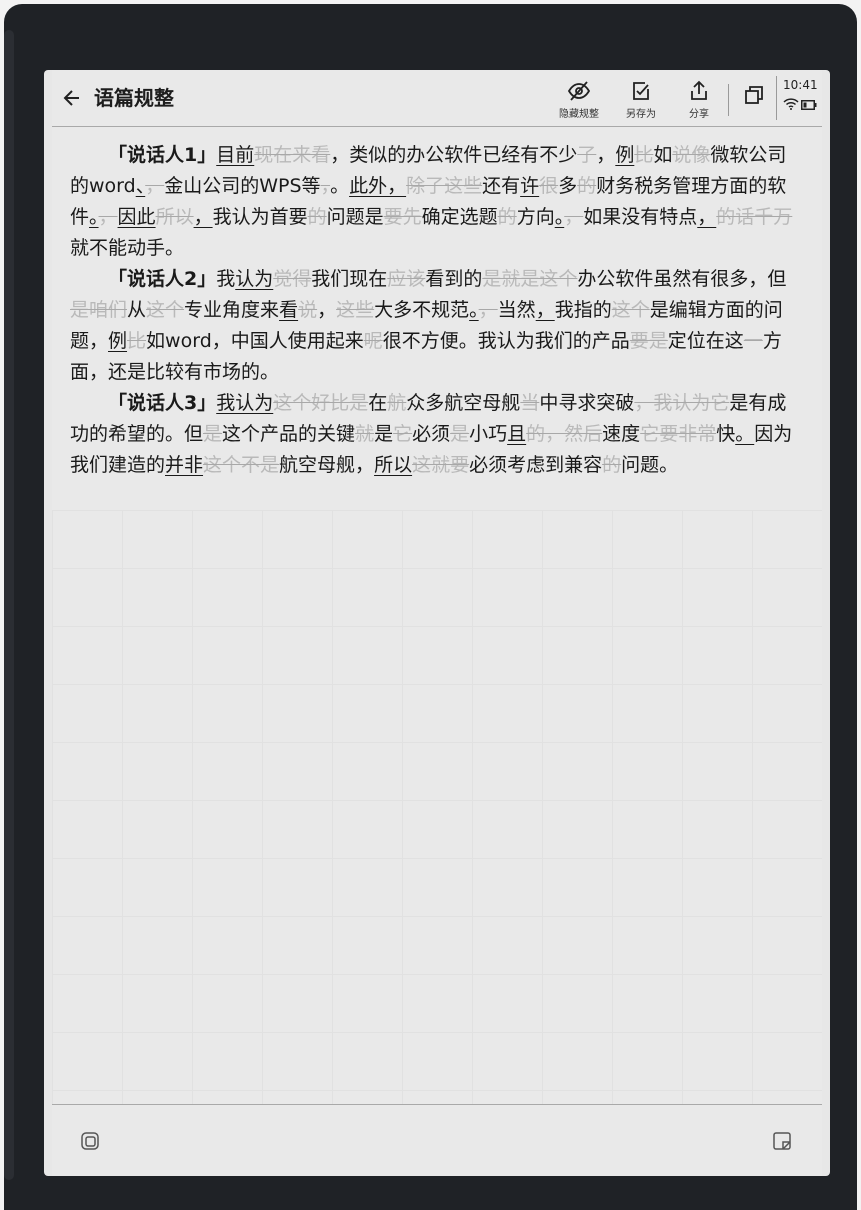  Describe the element at coordinates (699, 90) in the screenshot. I see `share-icon` at that location.